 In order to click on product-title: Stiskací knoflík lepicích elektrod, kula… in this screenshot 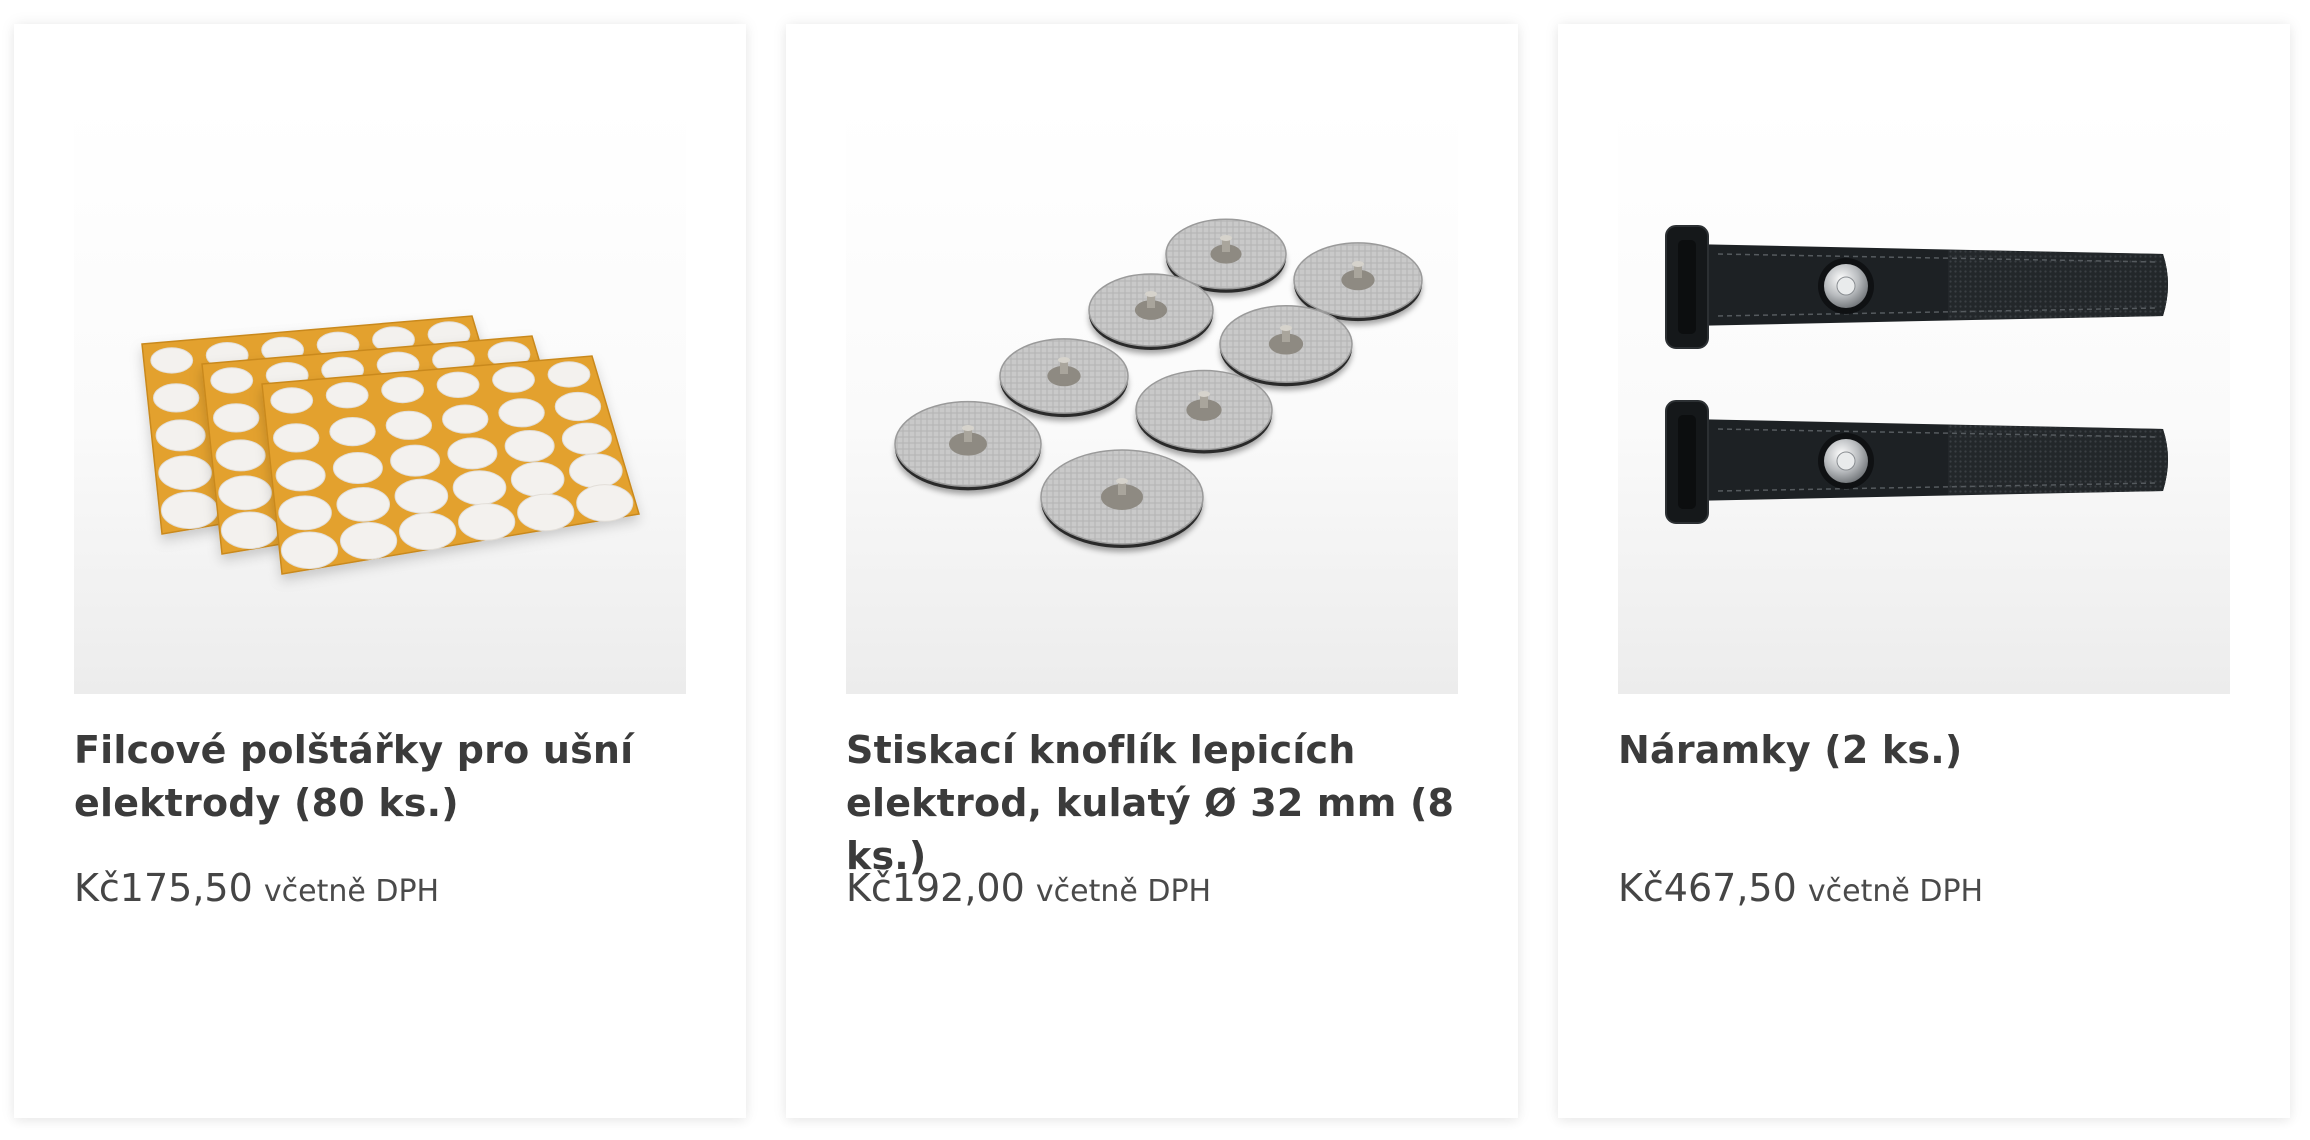, I will do `click(1161, 803)`.